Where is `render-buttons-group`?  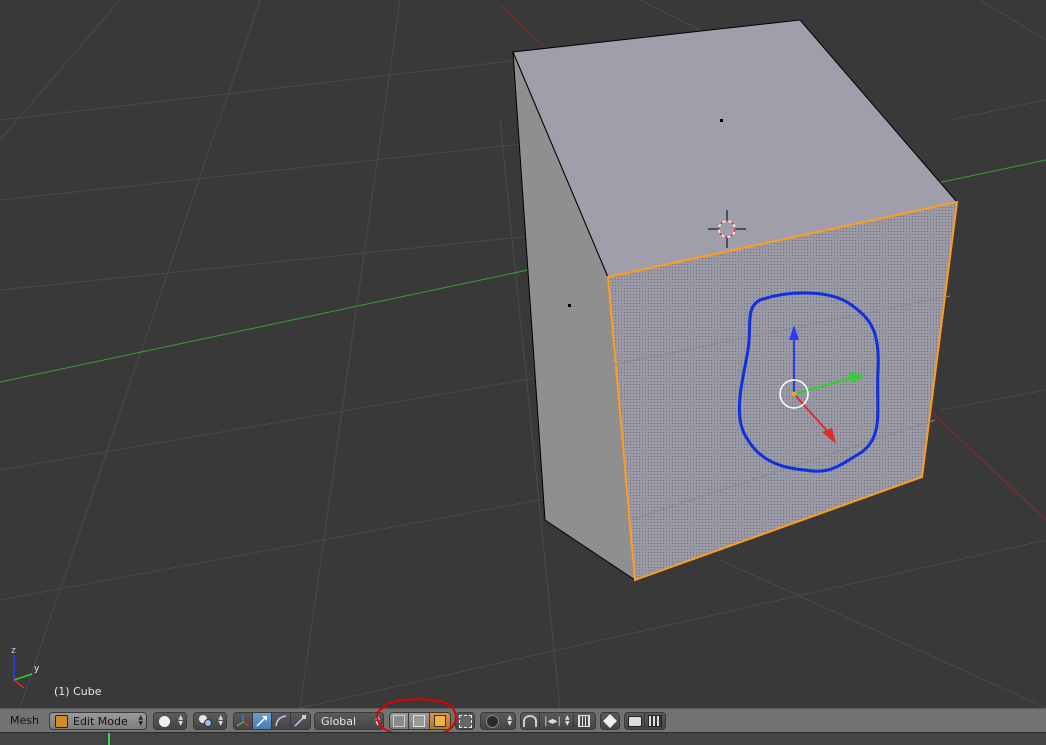 render-buttons-group is located at coordinates (645, 721).